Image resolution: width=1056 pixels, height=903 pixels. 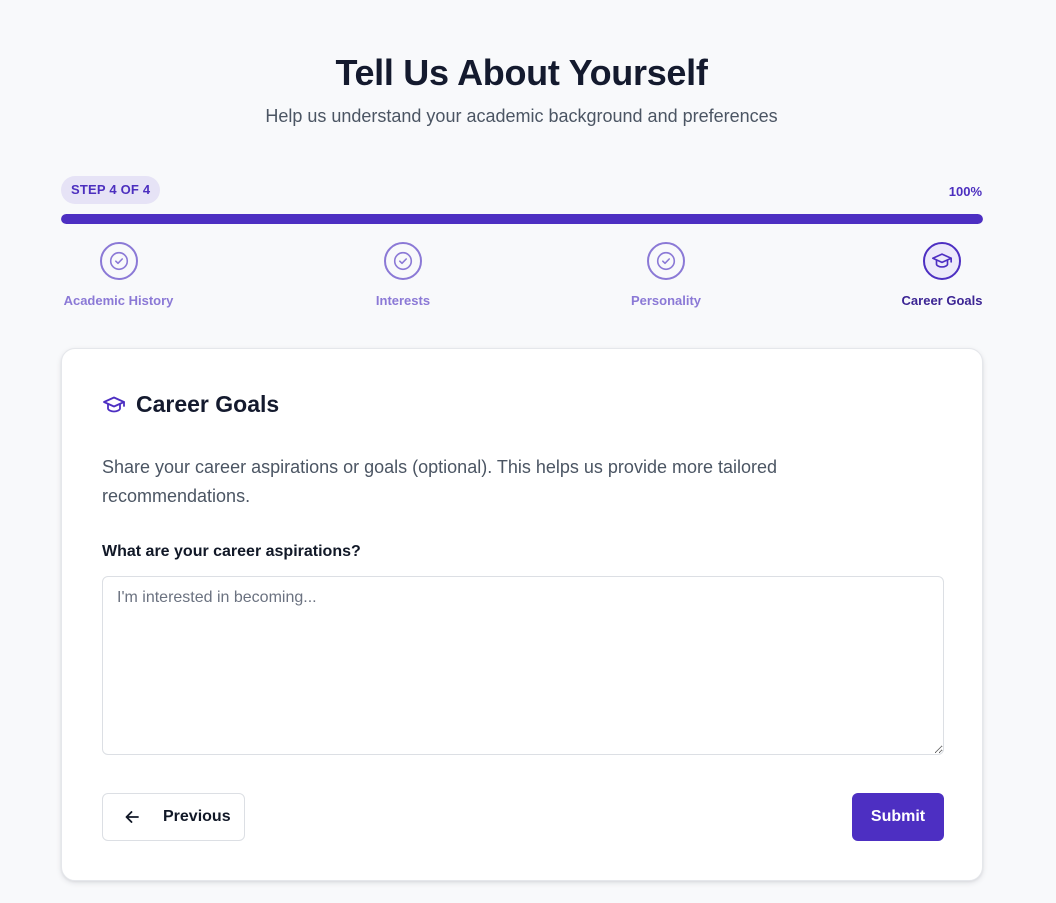 I want to click on career-aspirations-label: What are your career aspirations?, so click(x=231, y=551).